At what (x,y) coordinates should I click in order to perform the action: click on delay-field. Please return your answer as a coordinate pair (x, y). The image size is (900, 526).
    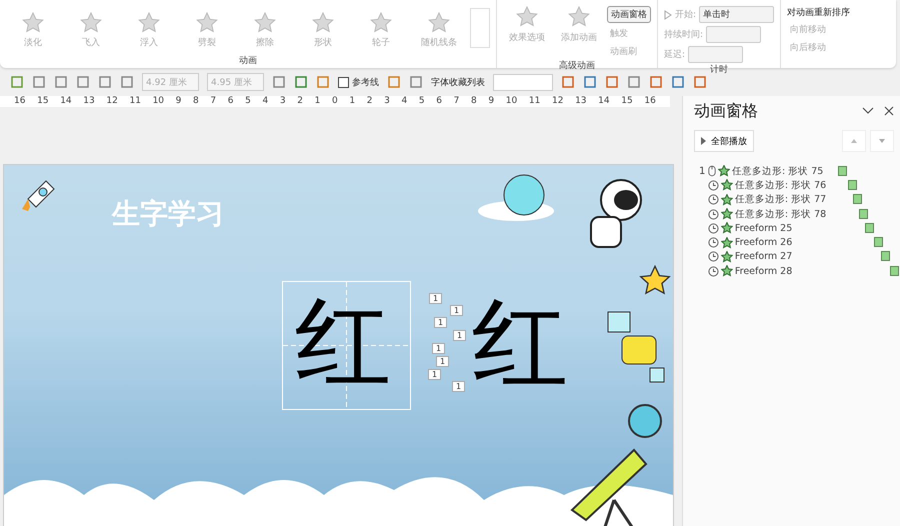
    Looking at the image, I should click on (716, 54).